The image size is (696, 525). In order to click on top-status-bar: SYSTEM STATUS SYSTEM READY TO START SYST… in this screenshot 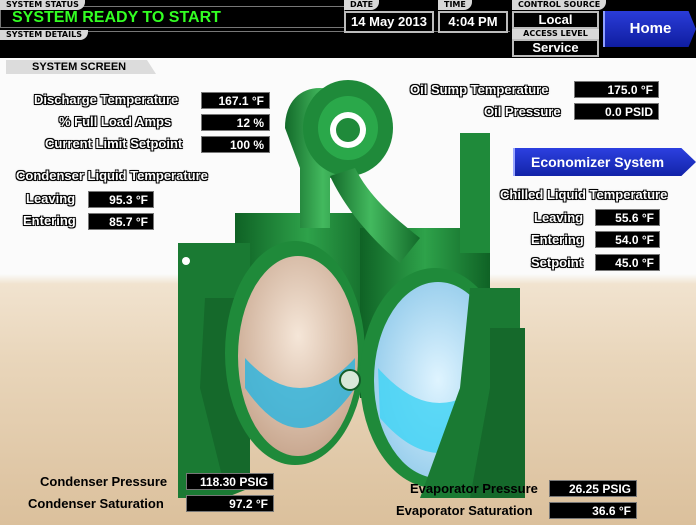, I will do `click(348, 29)`.